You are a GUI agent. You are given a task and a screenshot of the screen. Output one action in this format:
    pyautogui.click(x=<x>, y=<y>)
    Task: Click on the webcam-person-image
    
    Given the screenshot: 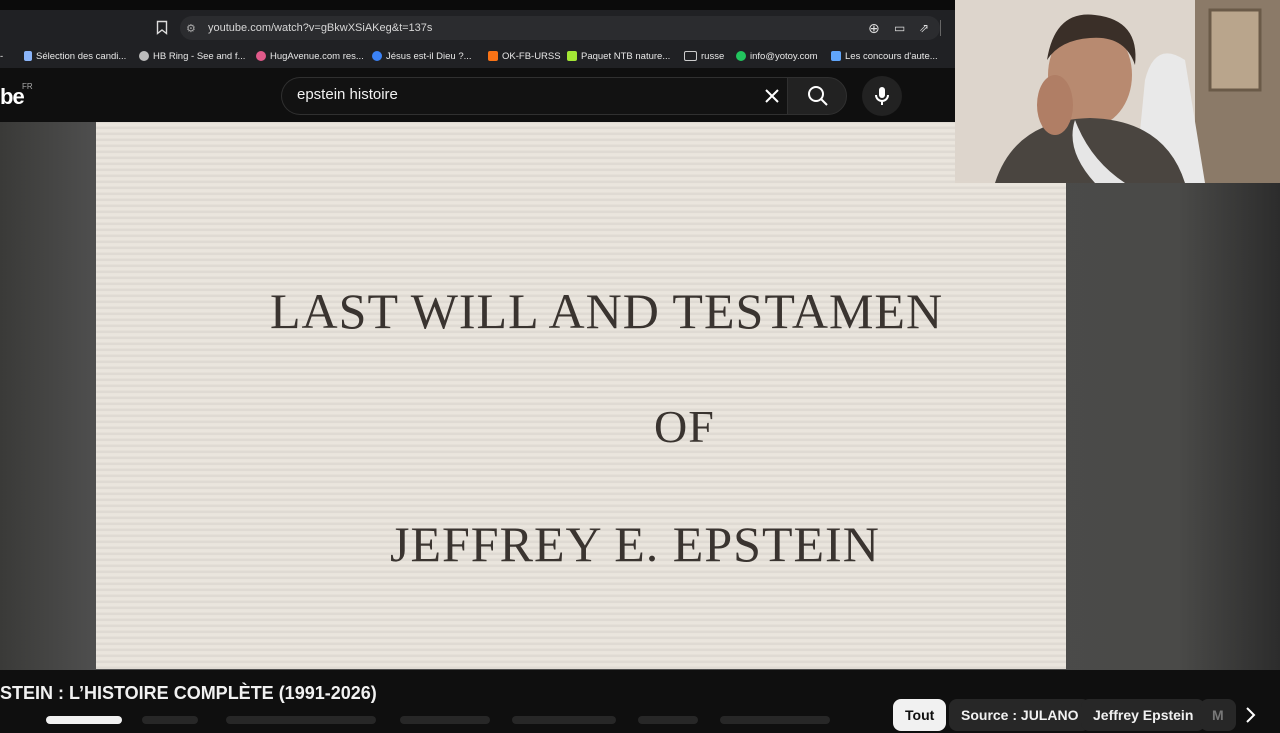 What is the action you would take?
    pyautogui.click(x=1117, y=91)
    